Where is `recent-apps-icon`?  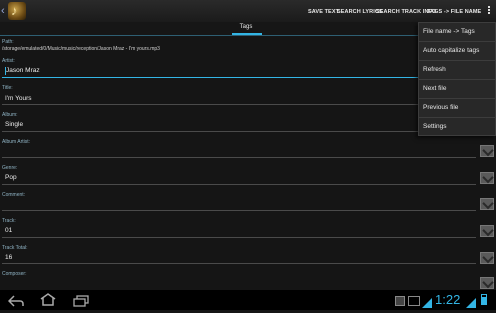
recent-apps-icon is located at coordinates (81, 300).